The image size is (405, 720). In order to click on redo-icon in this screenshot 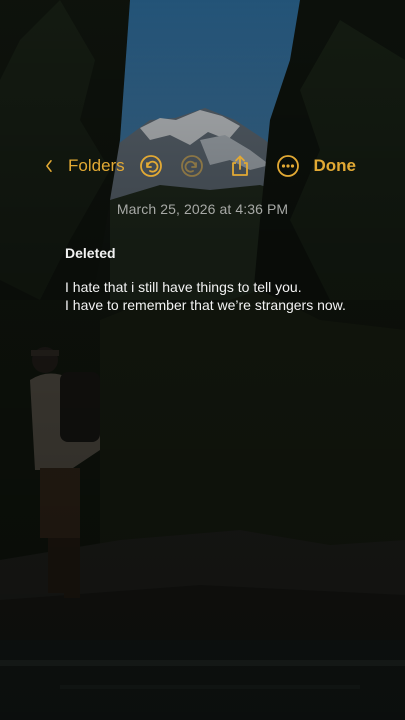, I will do `click(192, 166)`.